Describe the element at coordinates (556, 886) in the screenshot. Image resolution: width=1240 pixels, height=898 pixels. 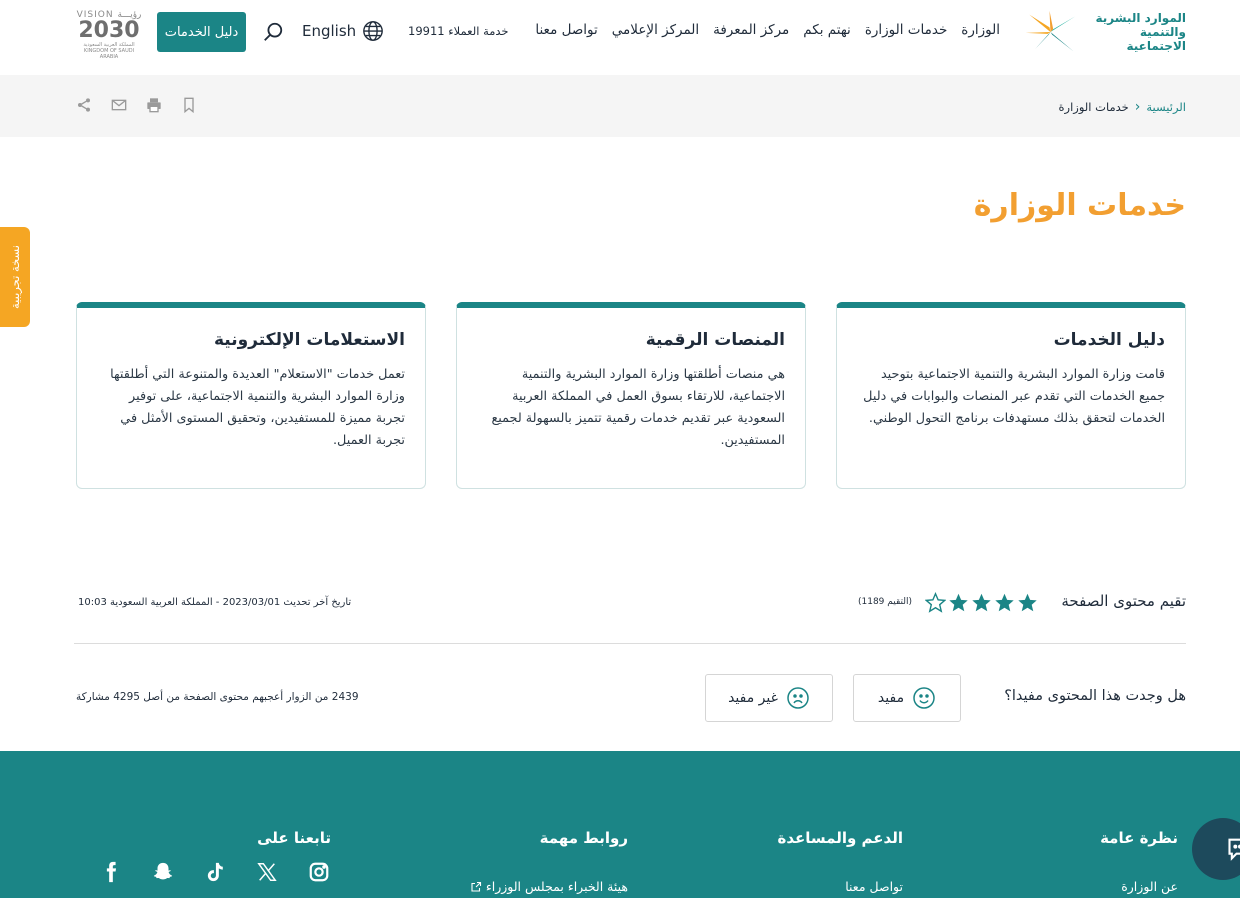
I see `footer-link-experts-label: هيئة الخبراء بمجلس الوزراء` at that location.